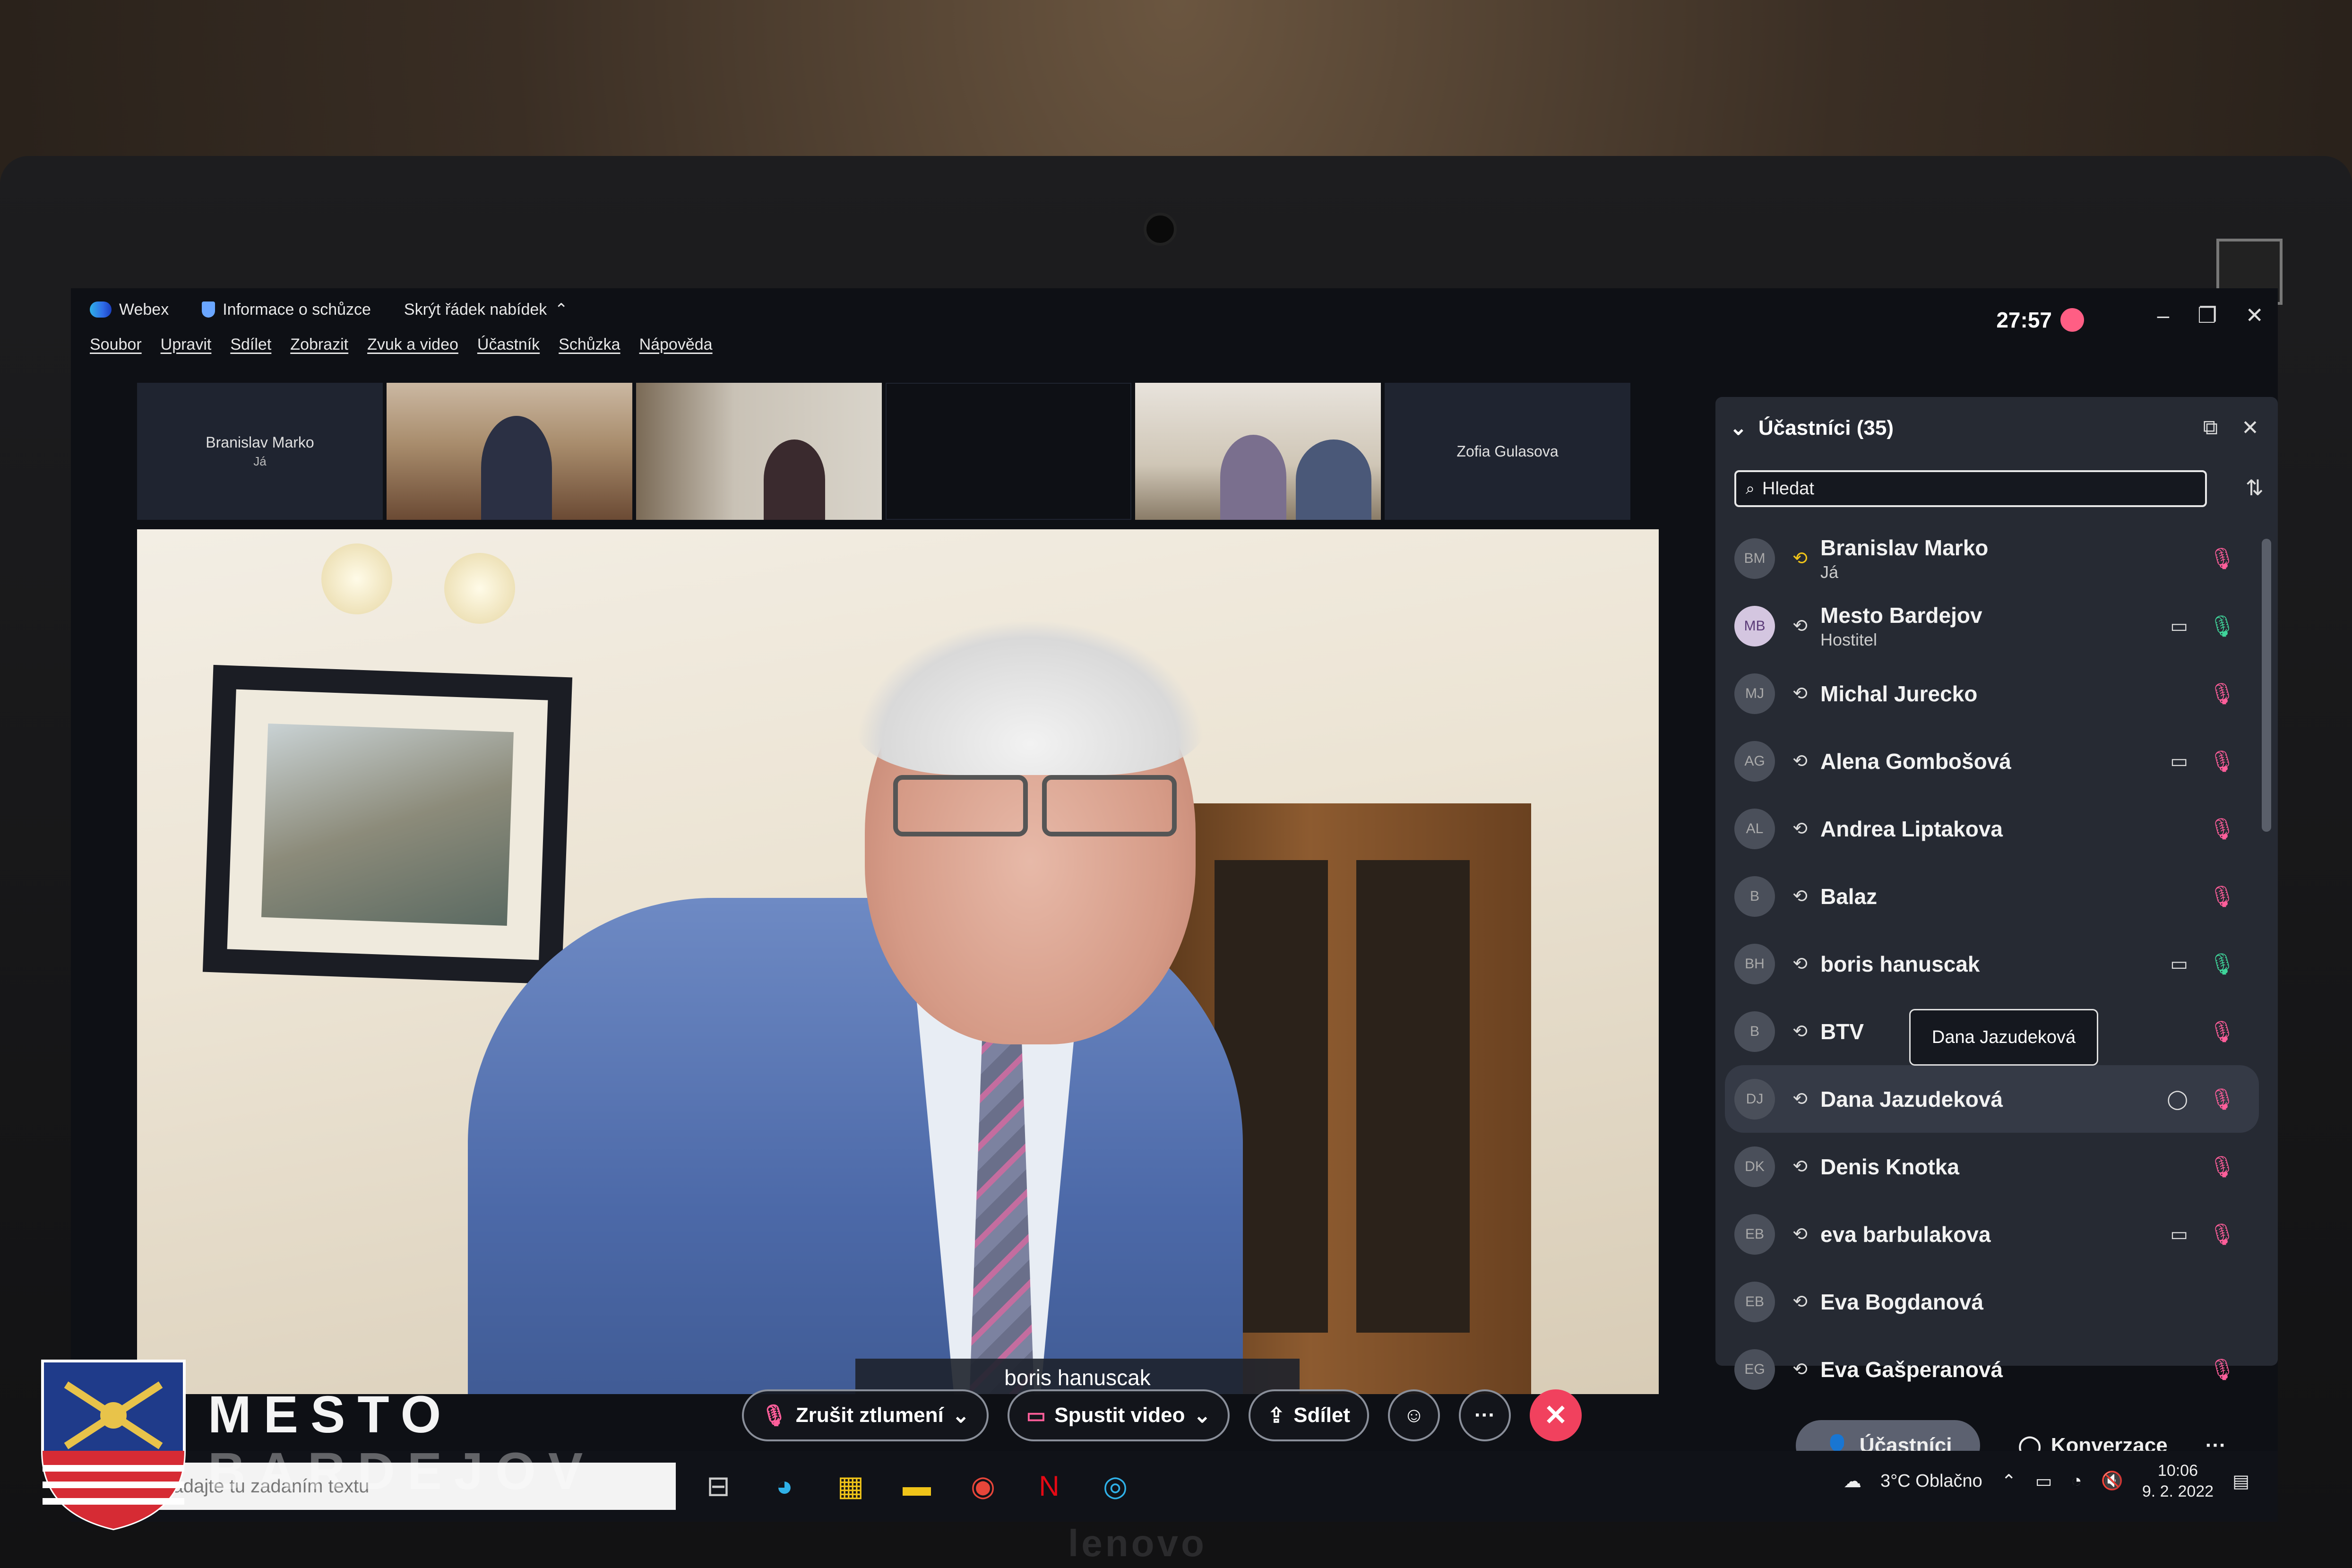 The width and height of the screenshot is (2352, 1568). I want to click on thumbnail-zofia: Zofia Gulasova, so click(1507, 451).